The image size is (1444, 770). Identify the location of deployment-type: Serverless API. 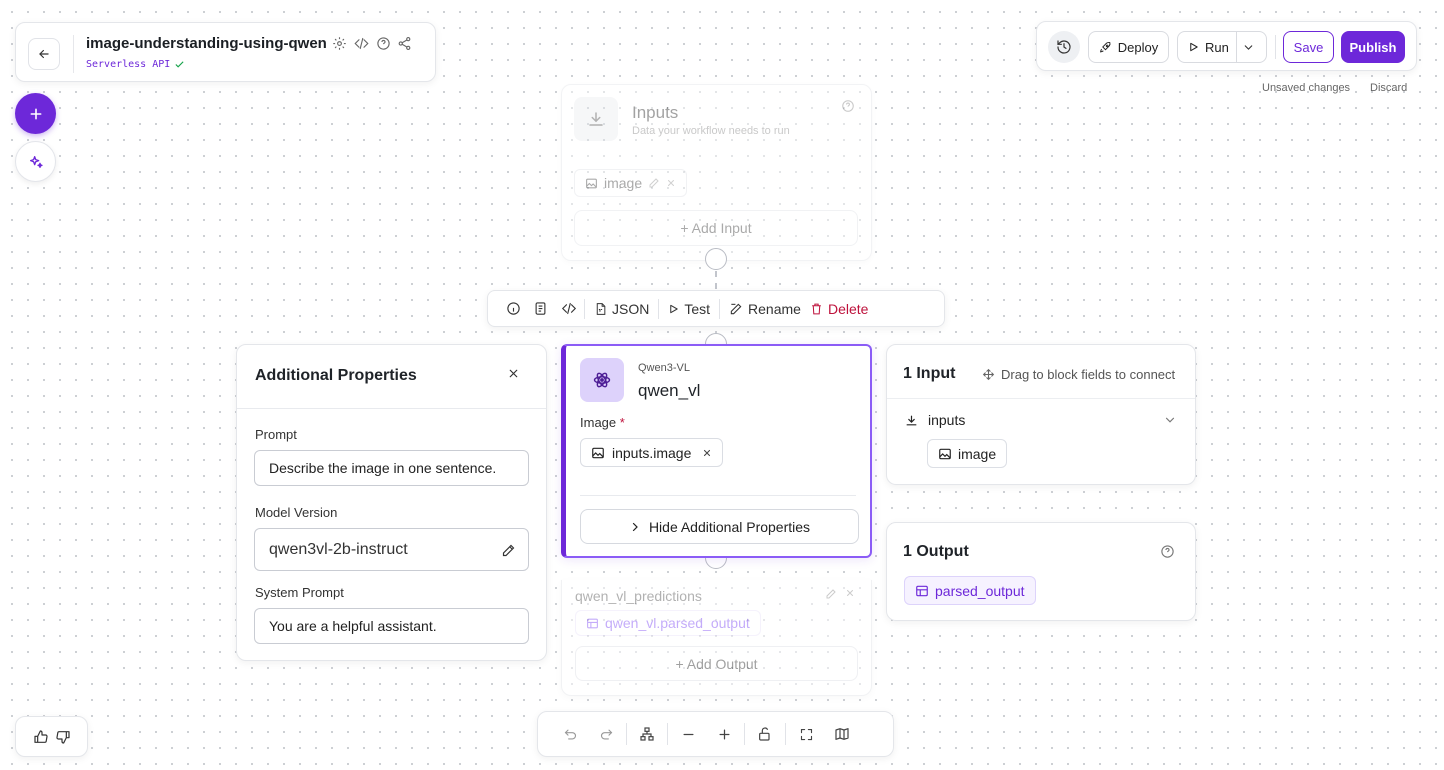
(128, 64).